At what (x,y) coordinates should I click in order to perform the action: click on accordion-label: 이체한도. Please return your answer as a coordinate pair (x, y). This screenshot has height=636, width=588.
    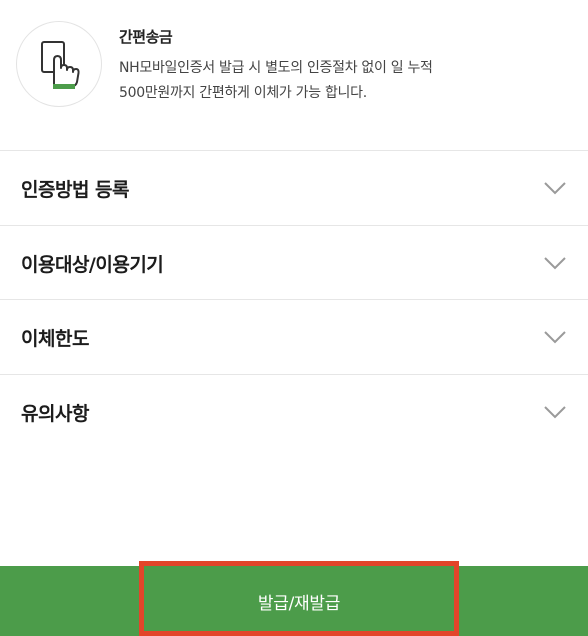
    Looking at the image, I should click on (55, 339).